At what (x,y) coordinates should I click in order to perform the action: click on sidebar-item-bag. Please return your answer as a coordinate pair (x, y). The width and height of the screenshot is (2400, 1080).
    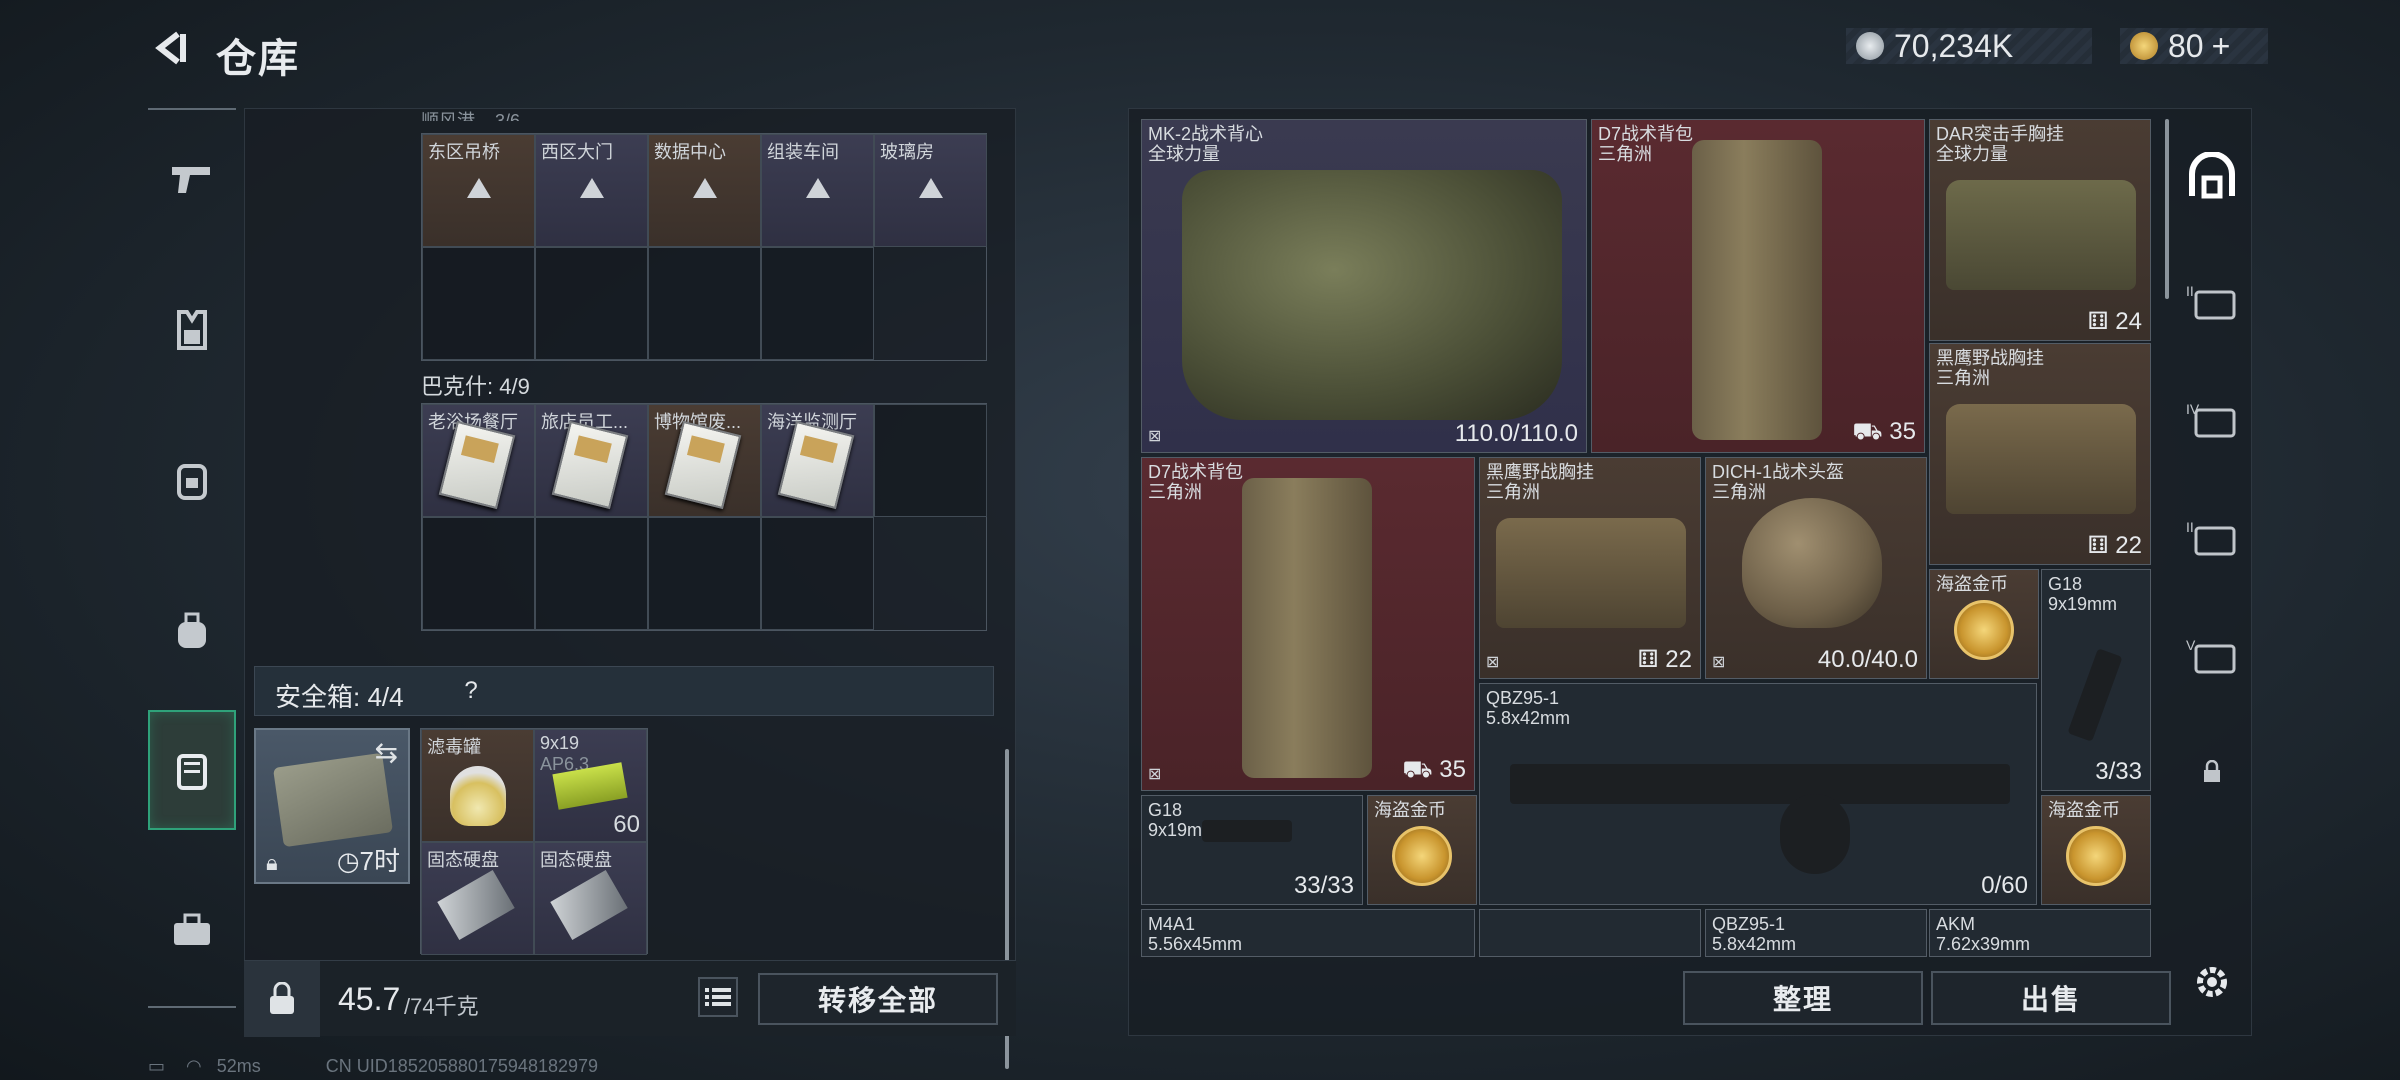
    Looking at the image, I should click on (192, 630).